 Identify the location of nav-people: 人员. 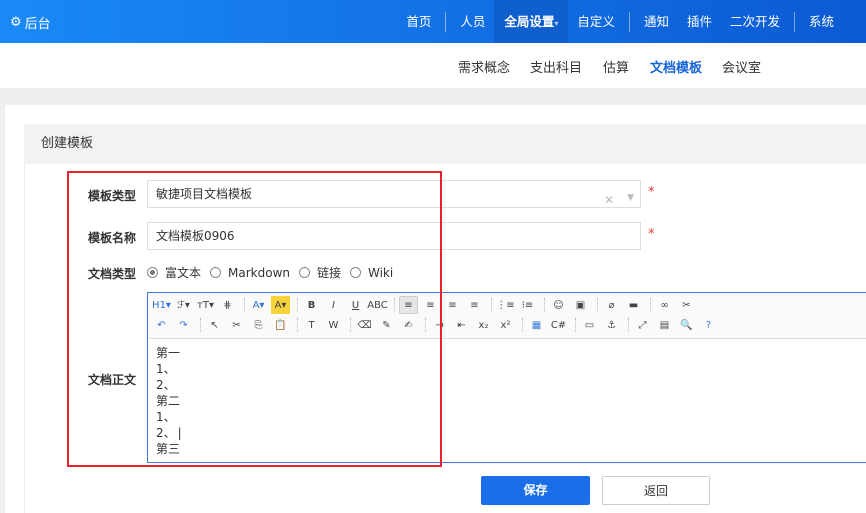
(472, 21).